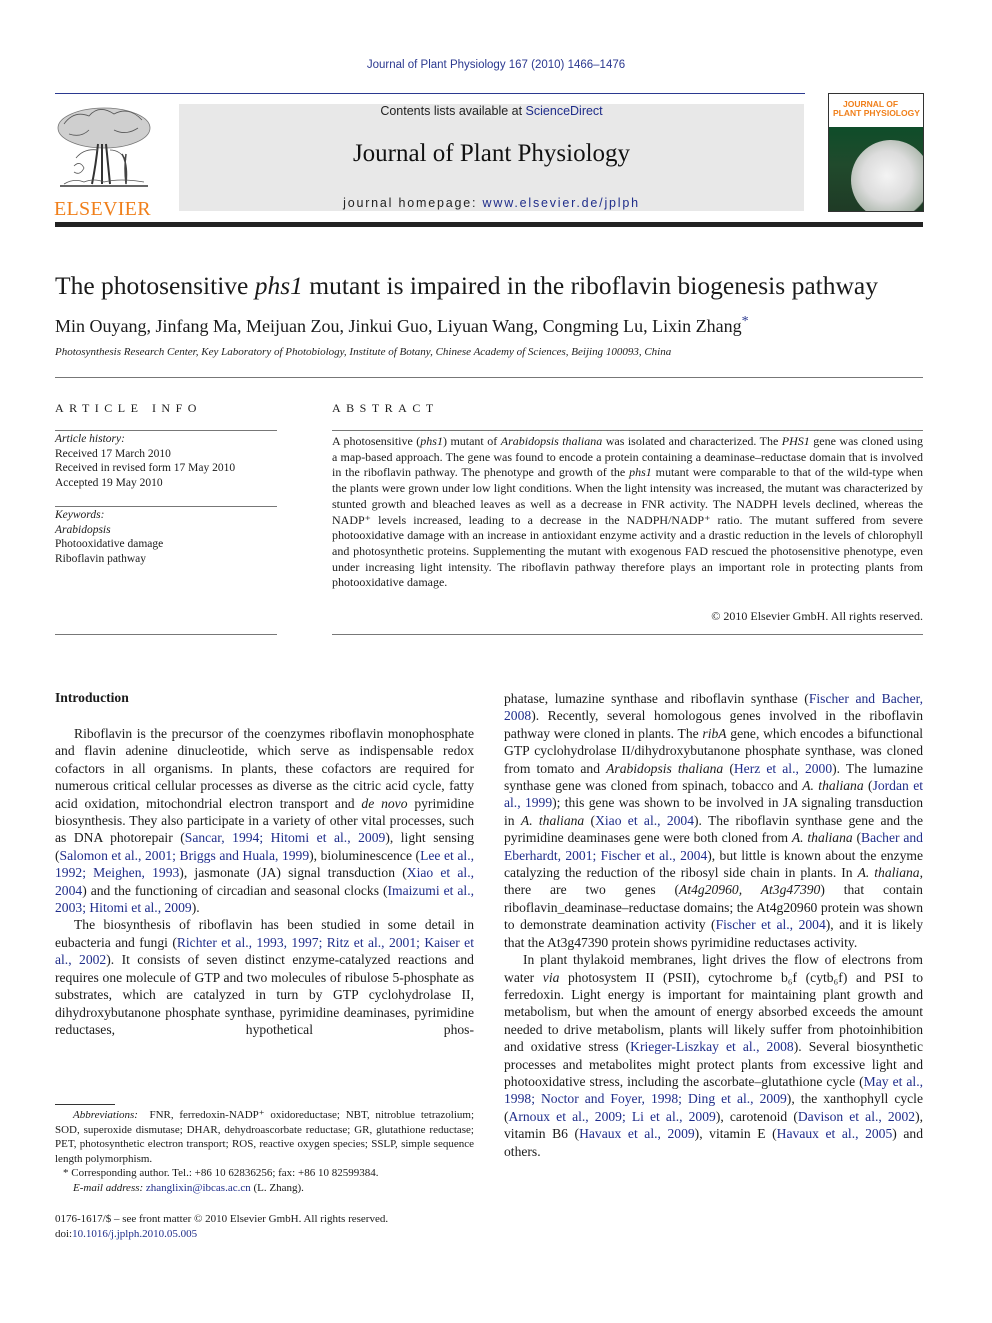 The image size is (992, 1323). Describe the element at coordinates (783, 768) in the screenshot. I see `citation-link: Herz et al., 2000` at that location.